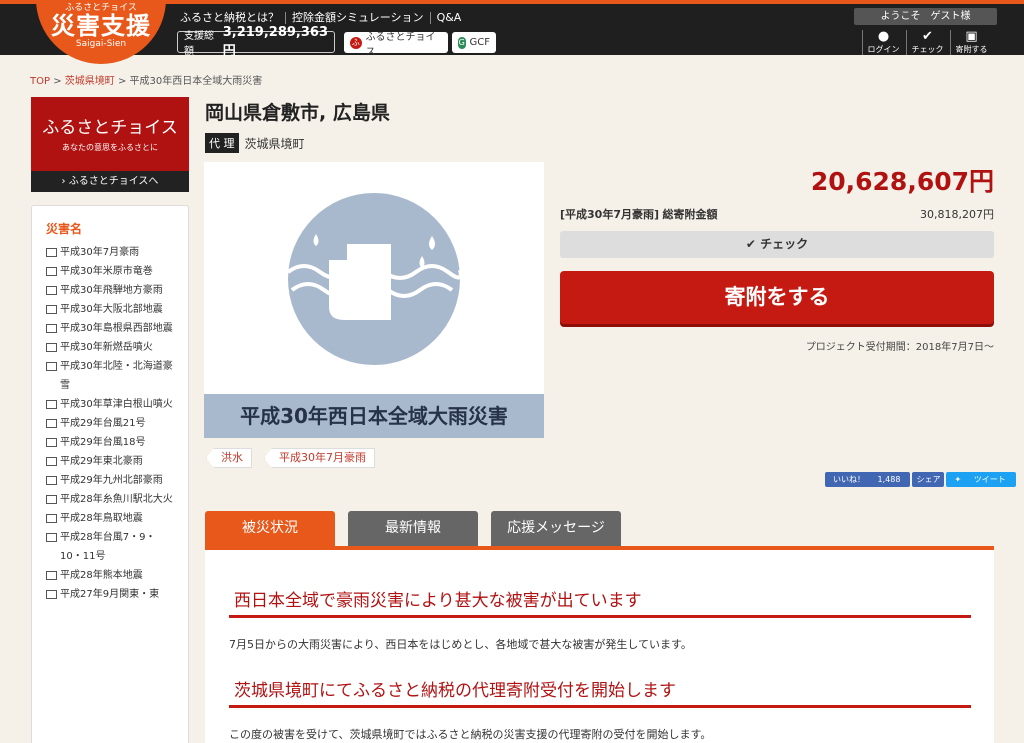  Describe the element at coordinates (274, 143) in the screenshot. I see `proxy-town: 茨城県境町` at that location.